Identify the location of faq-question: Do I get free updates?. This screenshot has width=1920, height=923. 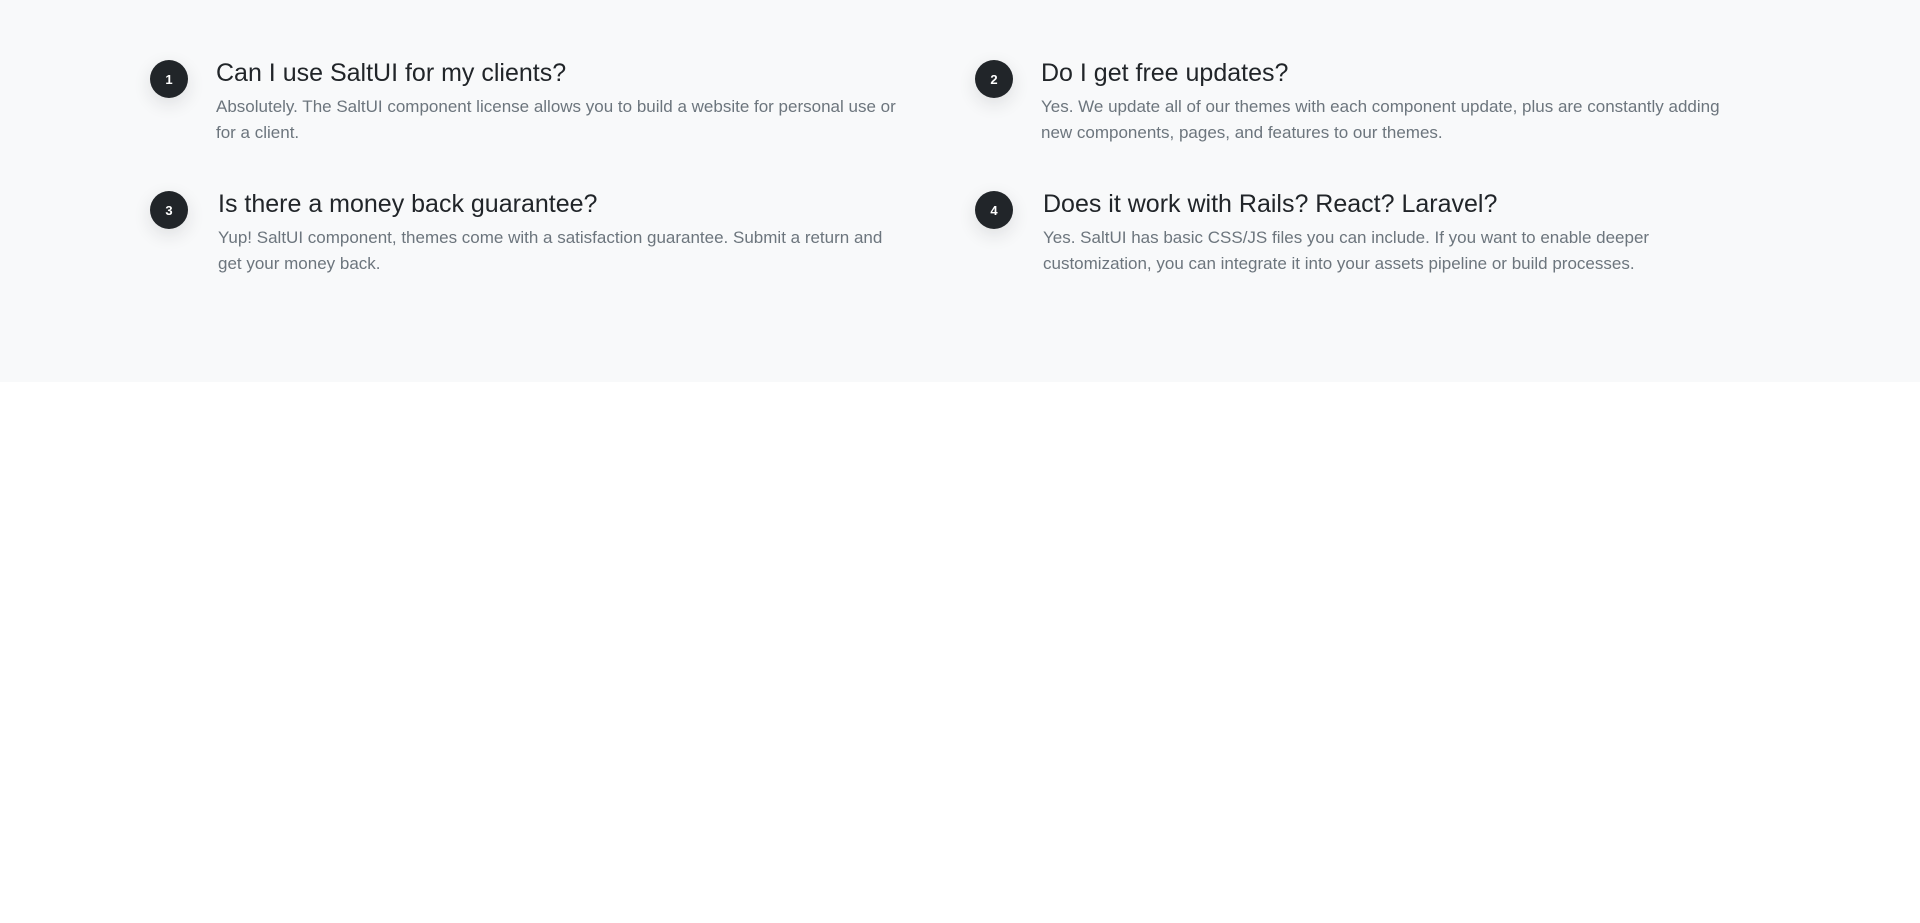
(1165, 73).